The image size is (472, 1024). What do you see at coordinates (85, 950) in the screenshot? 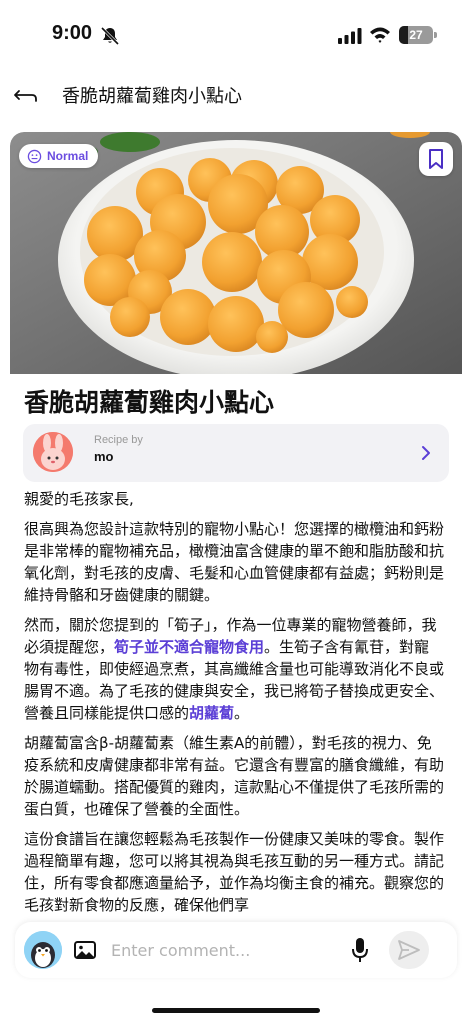
I see `image-icon` at bounding box center [85, 950].